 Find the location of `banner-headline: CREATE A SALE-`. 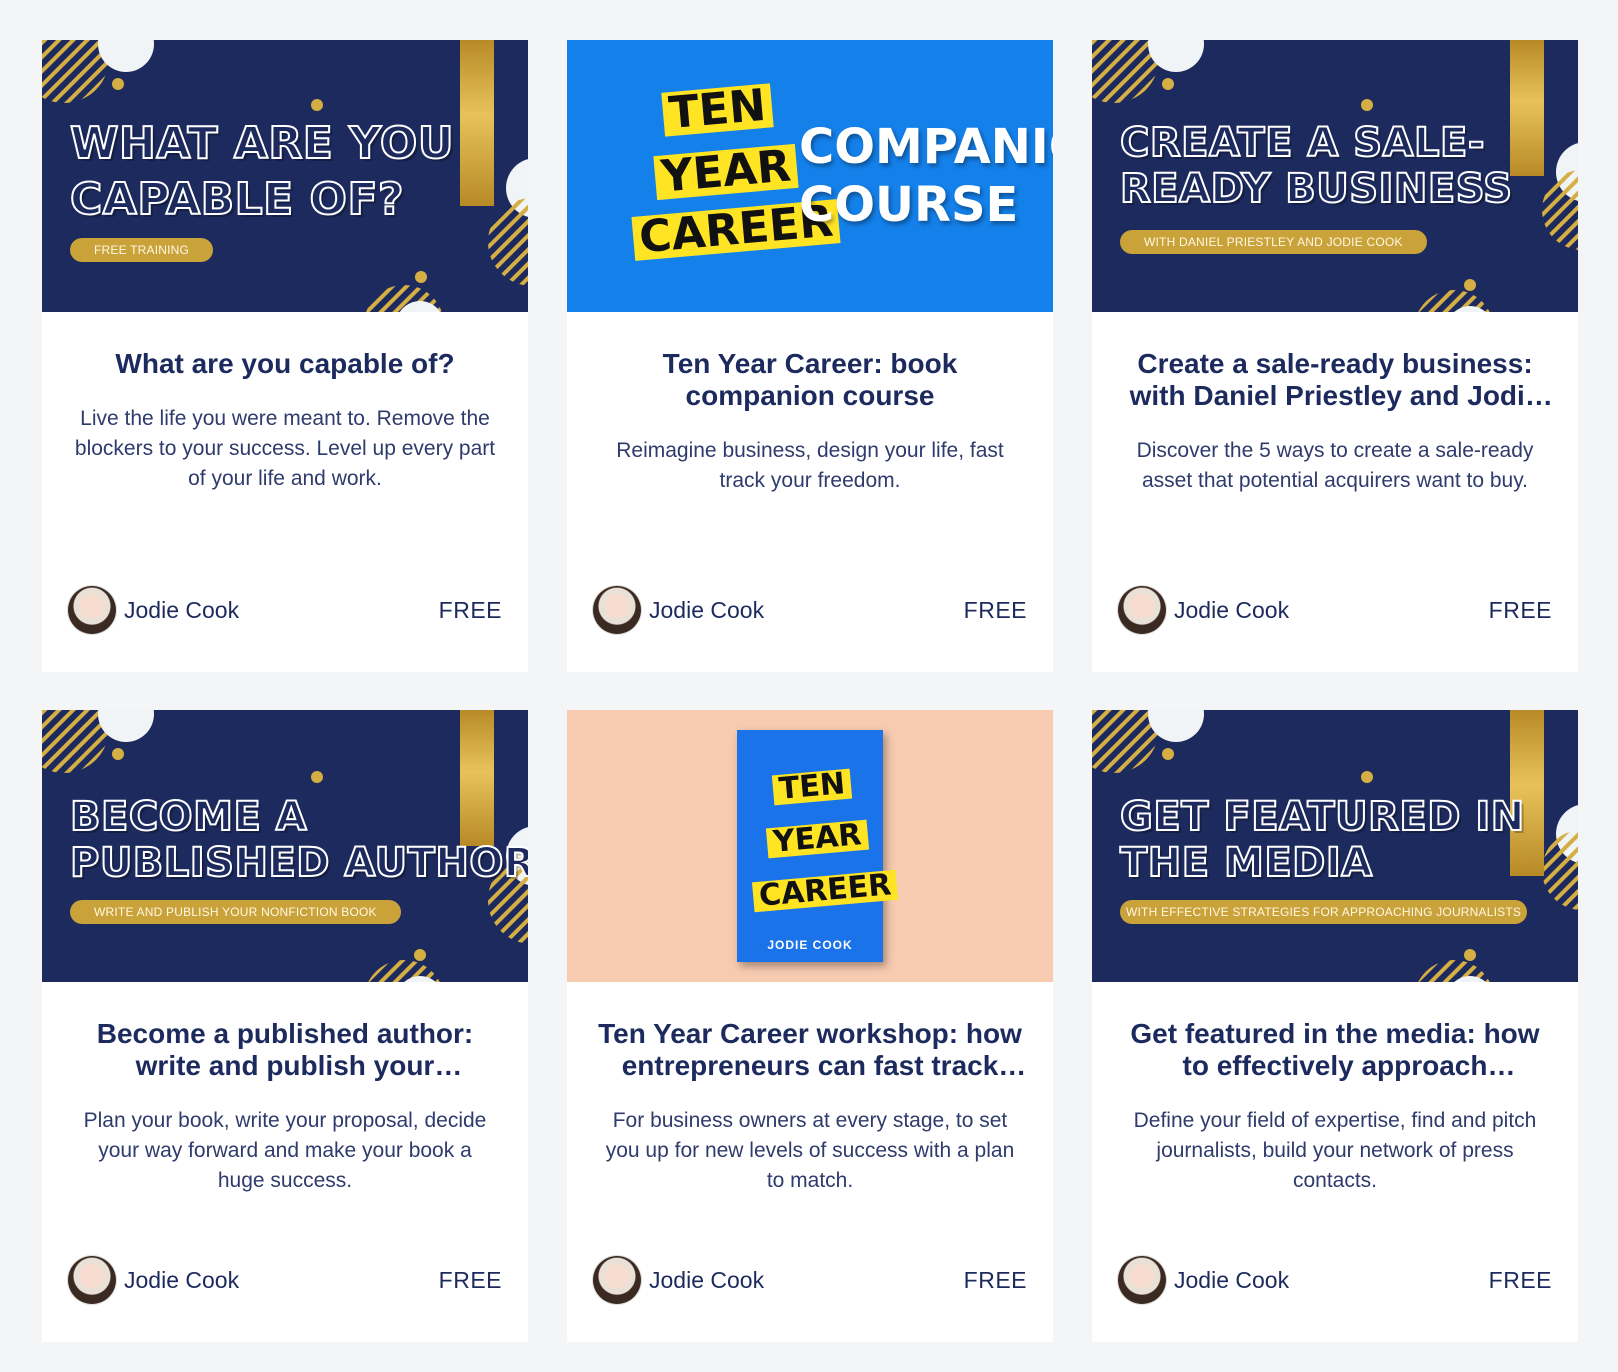

banner-headline: CREATE A SALE- is located at coordinates (1302, 143).